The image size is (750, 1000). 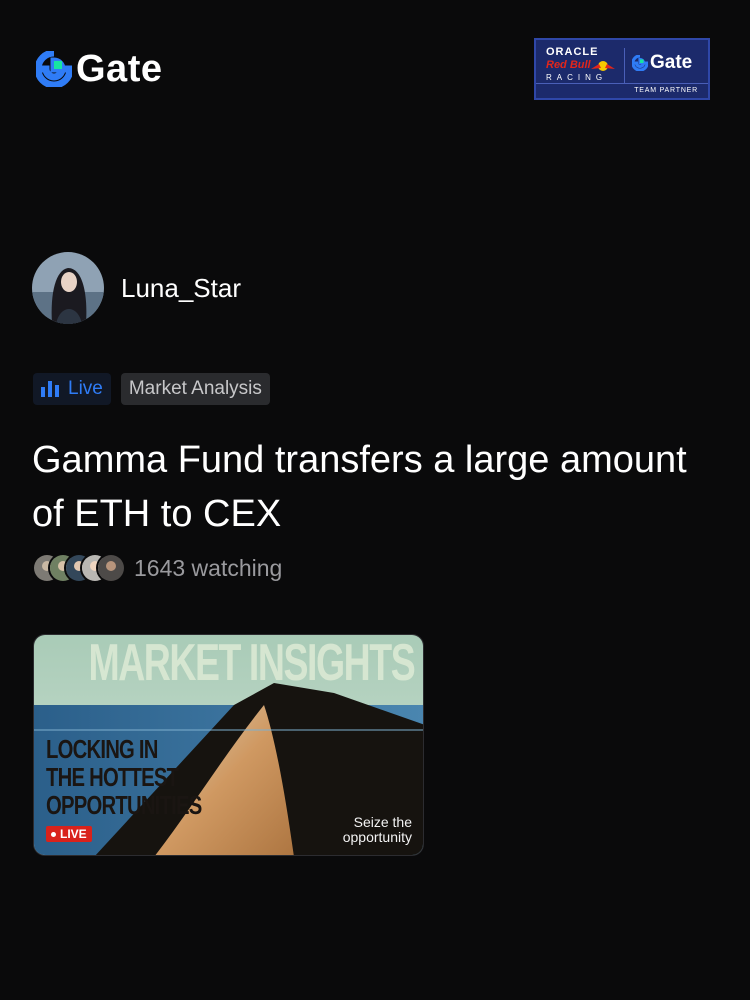 I want to click on gate-logo: Gate, so click(x=99, y=69).